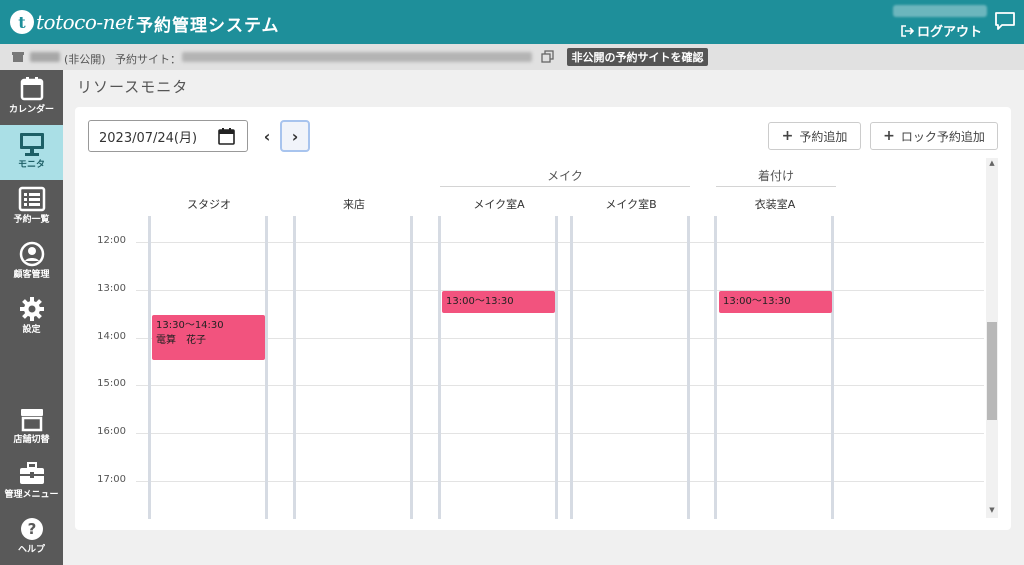 The width and height of the screenshot is (1024, 565). Describe the element at coordinates (357, 57) in the screenshot. I see `reserve-site-url-blurred` at that location.